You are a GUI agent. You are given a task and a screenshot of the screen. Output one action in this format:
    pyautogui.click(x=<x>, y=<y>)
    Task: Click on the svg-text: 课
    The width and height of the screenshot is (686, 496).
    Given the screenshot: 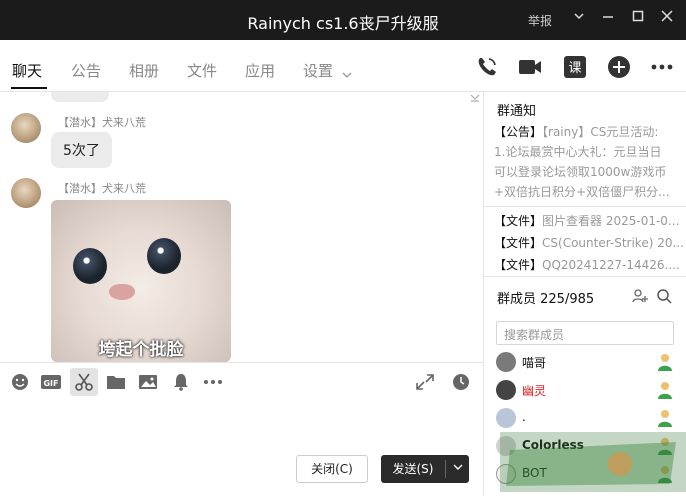 What is the action you would take?
    pyautogui.click(x=574, y=68)
    